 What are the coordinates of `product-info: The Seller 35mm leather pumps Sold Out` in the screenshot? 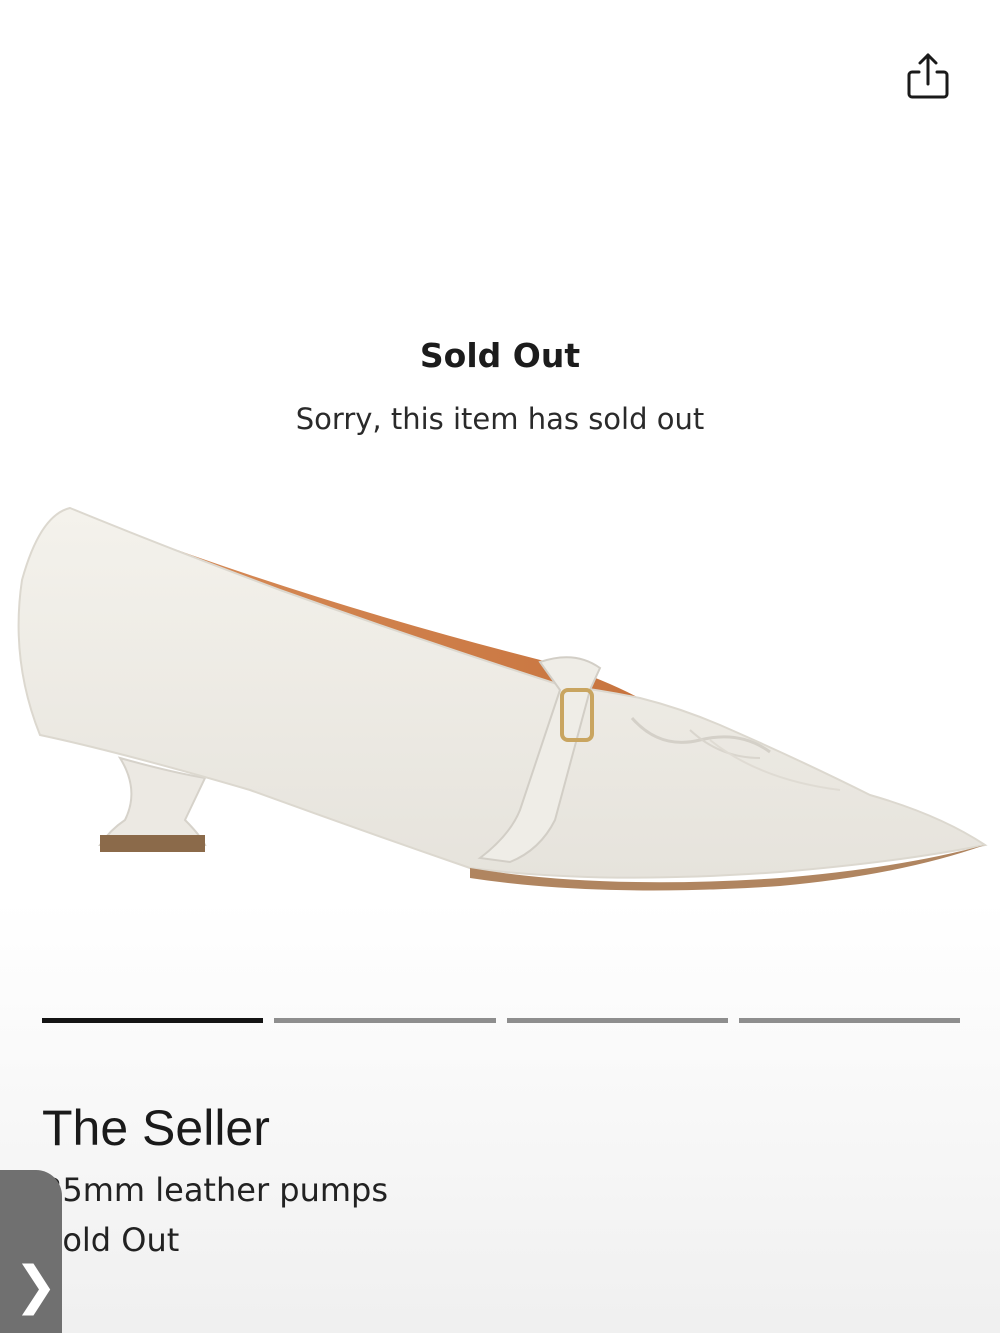 It's located at (492, 1179).